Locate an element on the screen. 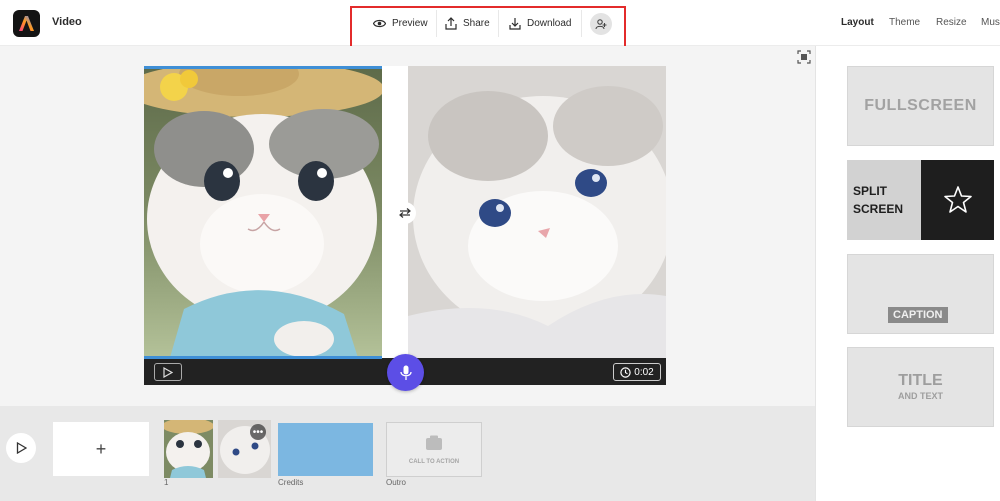 The image size is (1000, 501). outro-text: CALL TO ACTION is located at coordinates (434, 462).